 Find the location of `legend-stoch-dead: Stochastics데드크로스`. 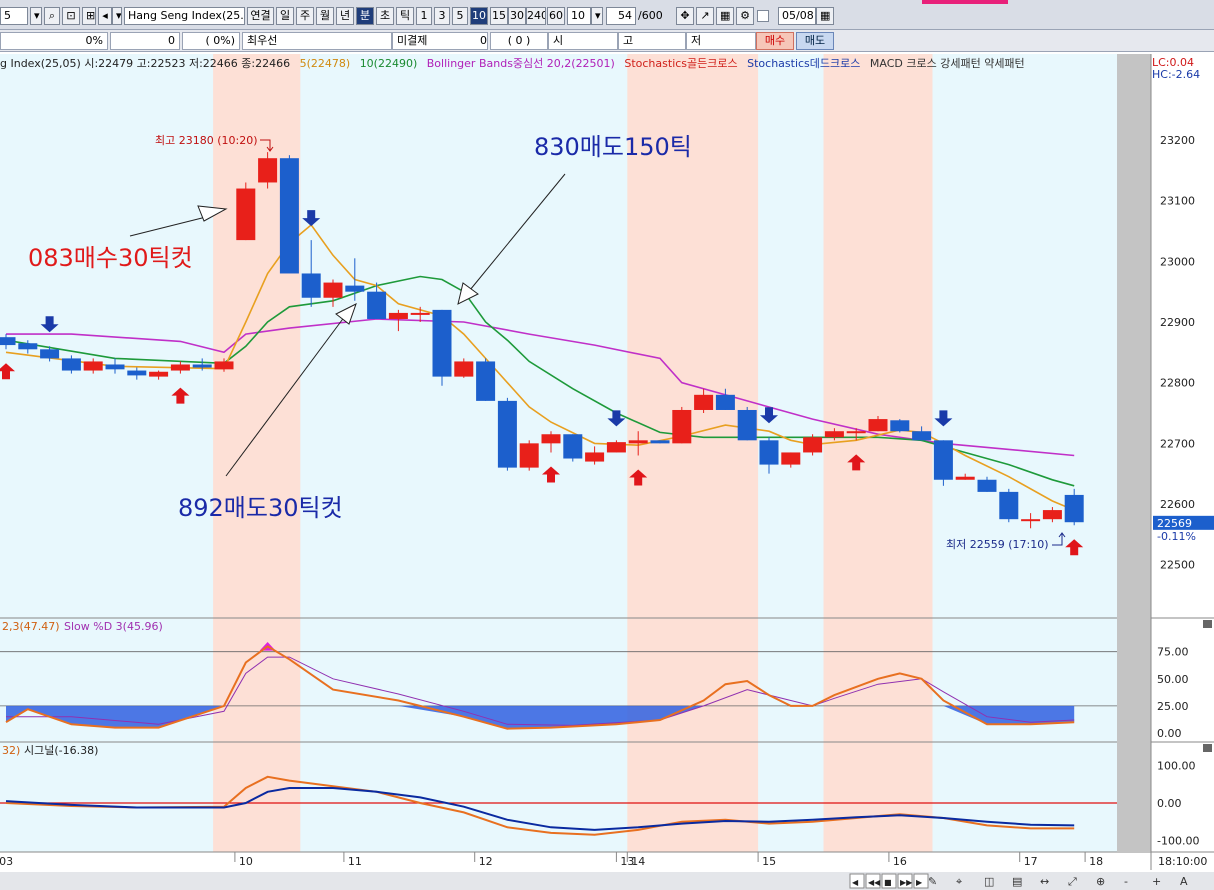

legend-stoch-dead: Stochastics데드크로스 is located at coordinates (804, 63).